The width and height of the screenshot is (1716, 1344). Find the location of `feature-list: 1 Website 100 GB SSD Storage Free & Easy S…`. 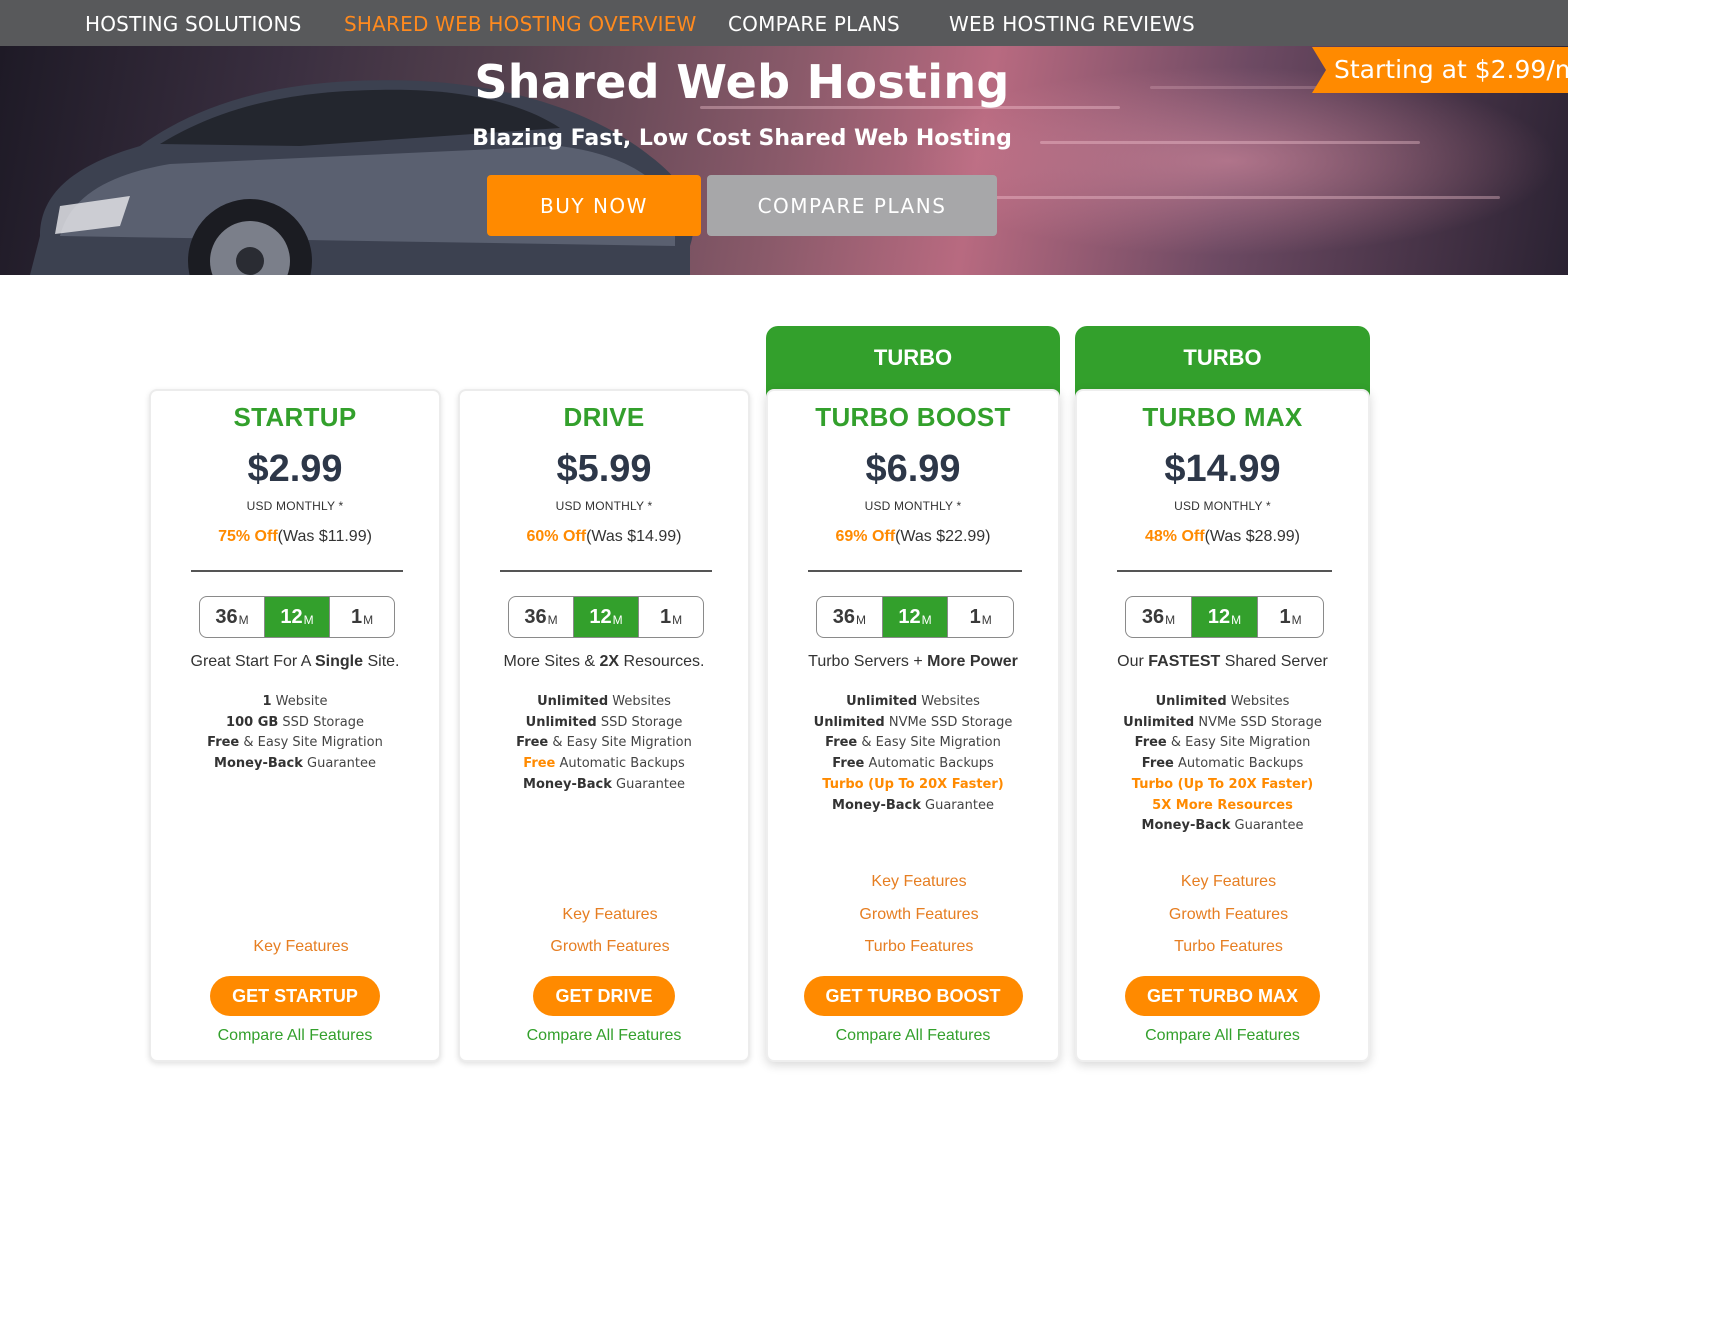

feature-list: 1 Website 100 GB SSD Storage Free & Easy S… is located at coordinates (295, 733).